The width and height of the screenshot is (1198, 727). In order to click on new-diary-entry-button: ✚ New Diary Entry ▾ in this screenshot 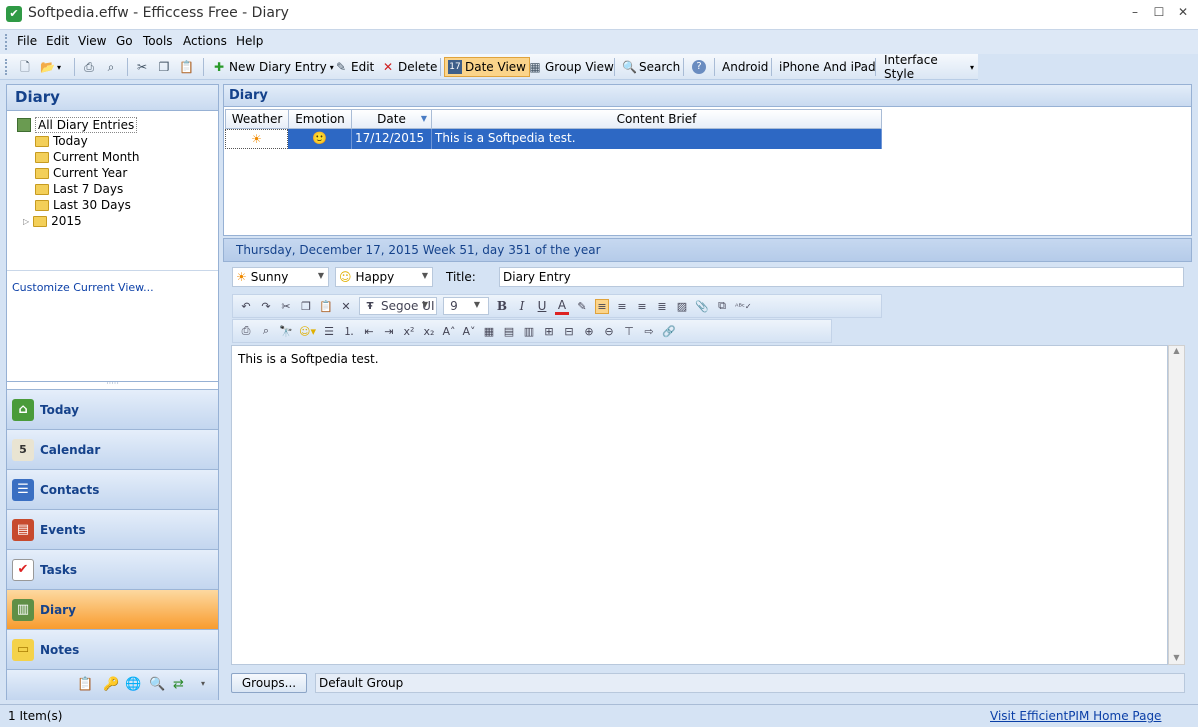, I will do `click(273, 67)`.